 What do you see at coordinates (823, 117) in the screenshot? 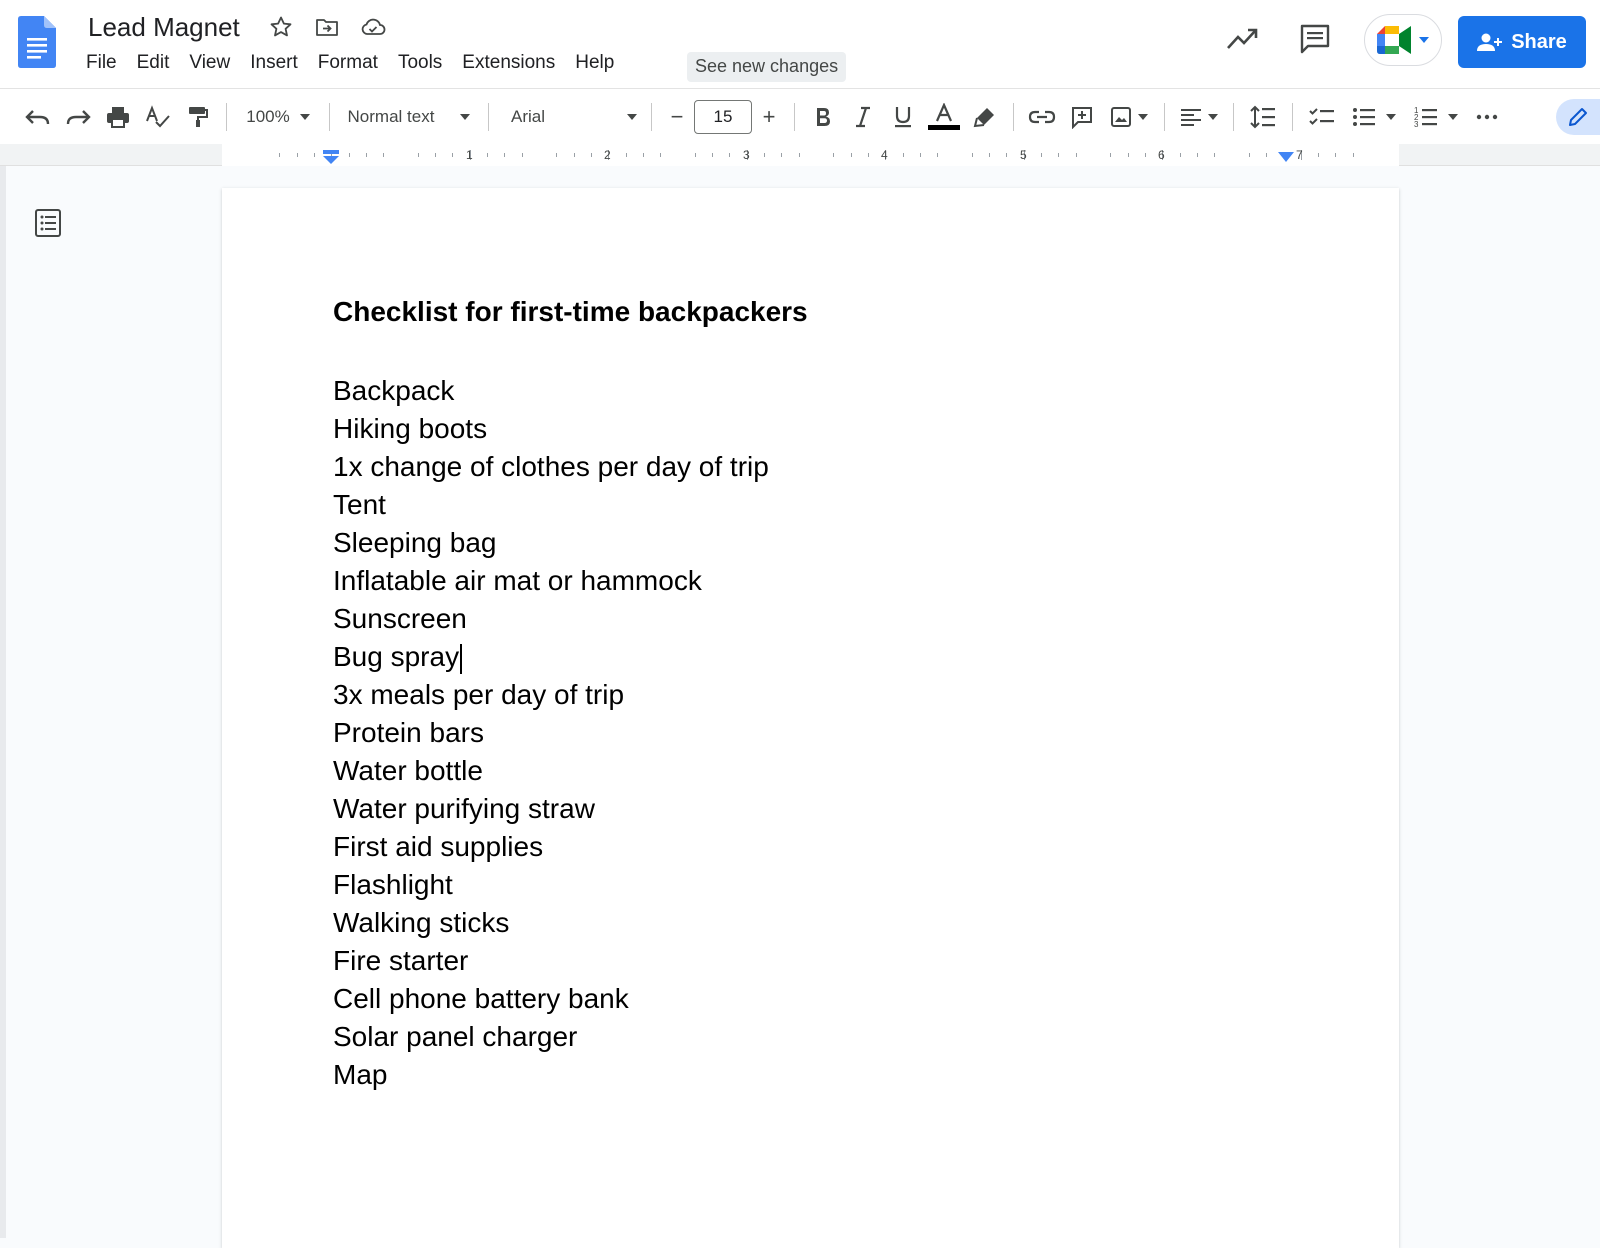
I see `bold-icon` at bounding box center [823, 117].